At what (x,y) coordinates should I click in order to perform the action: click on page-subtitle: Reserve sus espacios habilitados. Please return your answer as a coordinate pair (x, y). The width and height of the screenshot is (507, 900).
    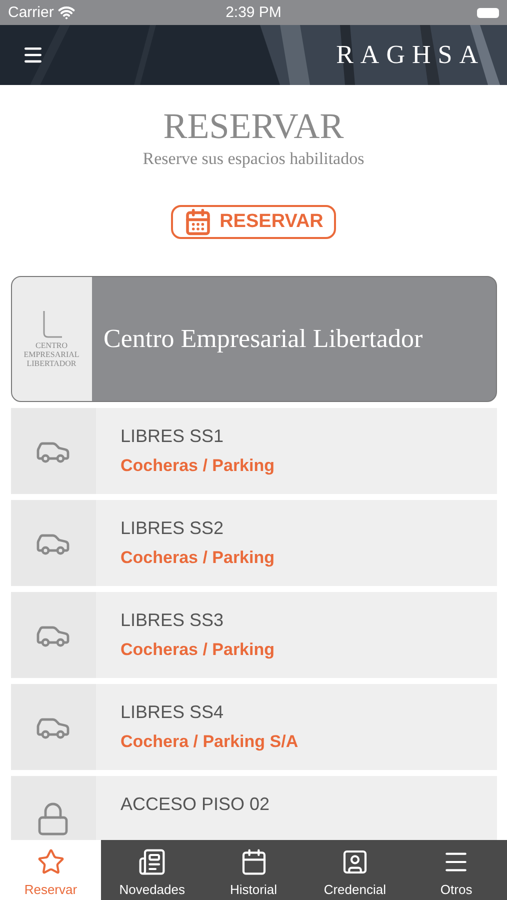
    Looking at the image, I should click on (253, 159).